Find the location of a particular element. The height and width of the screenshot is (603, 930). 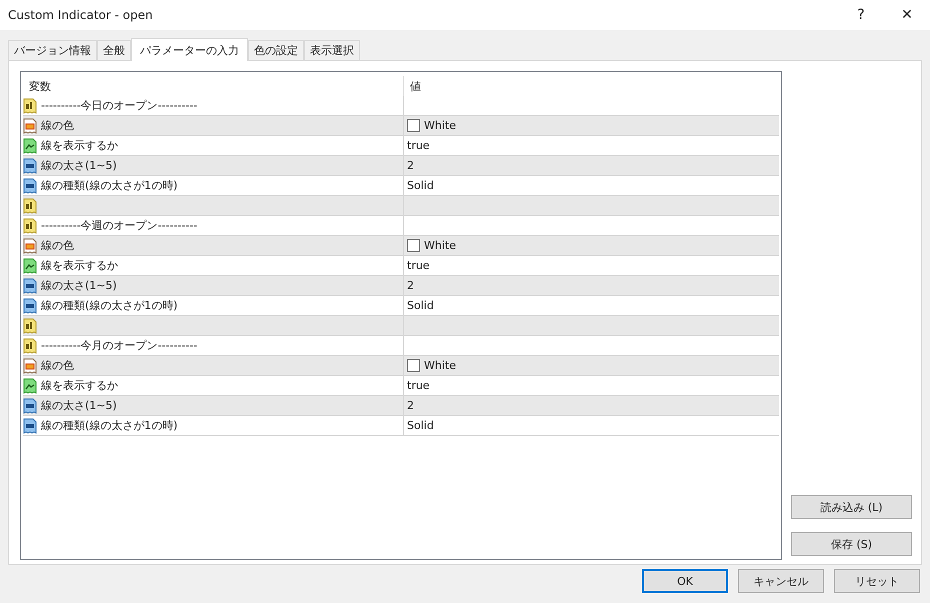

window-title: Custom Indicator - open is located at coordinates (81, 15).